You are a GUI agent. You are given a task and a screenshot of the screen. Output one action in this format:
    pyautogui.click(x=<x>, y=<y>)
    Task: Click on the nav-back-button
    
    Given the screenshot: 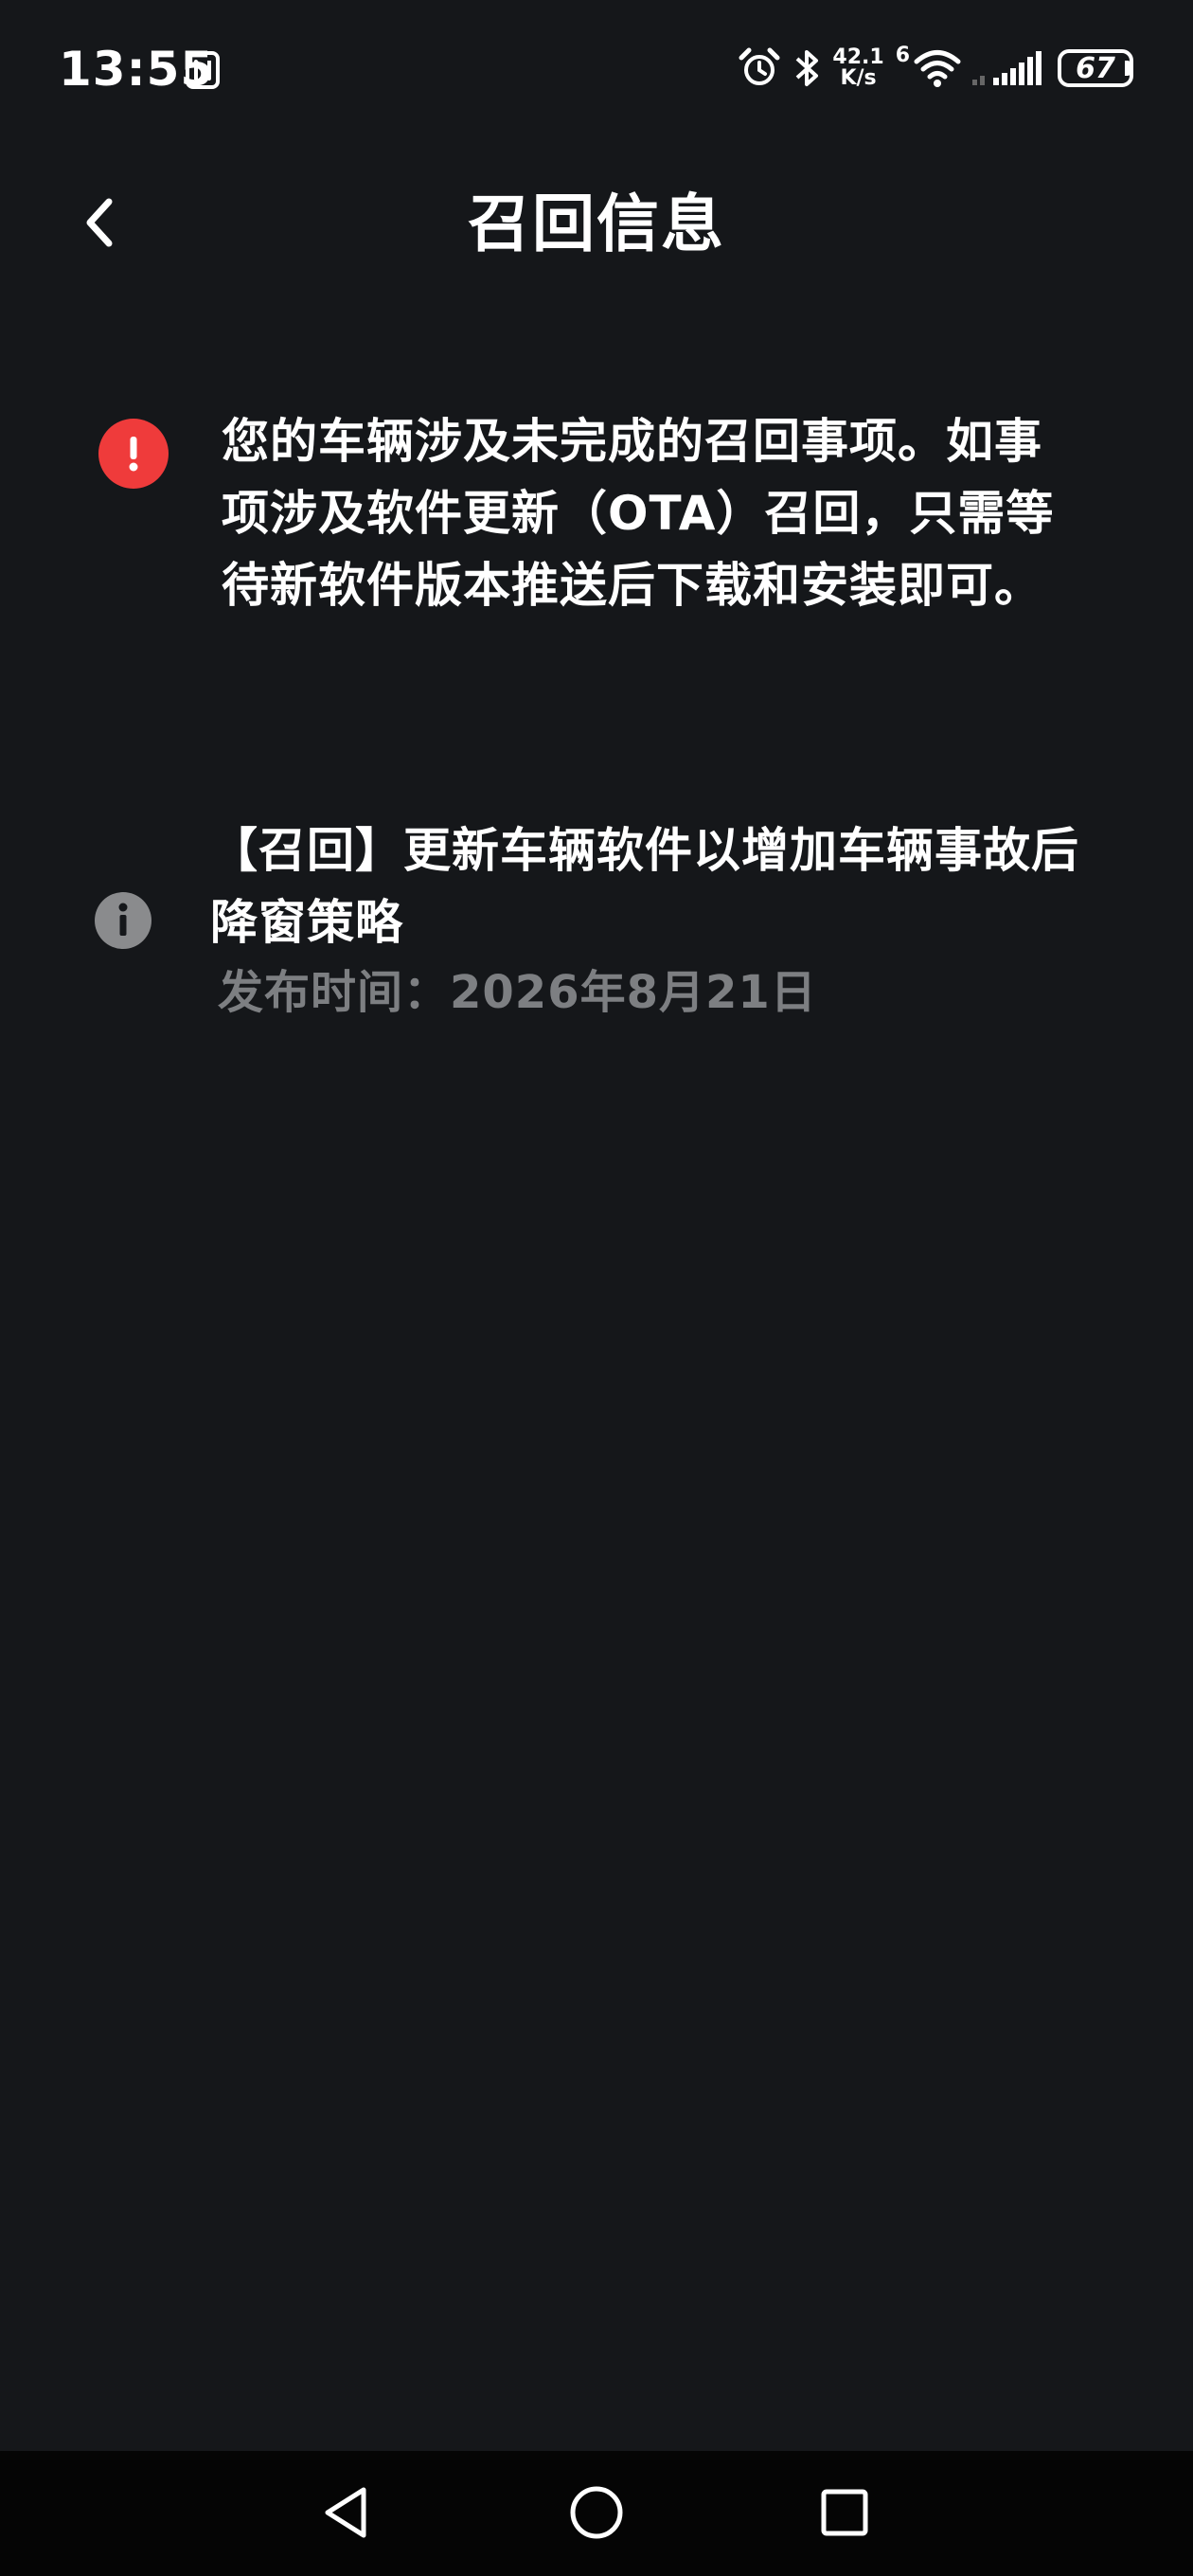 What is the action you would take?
    pyautogui.click(x=346, y=2512)
    